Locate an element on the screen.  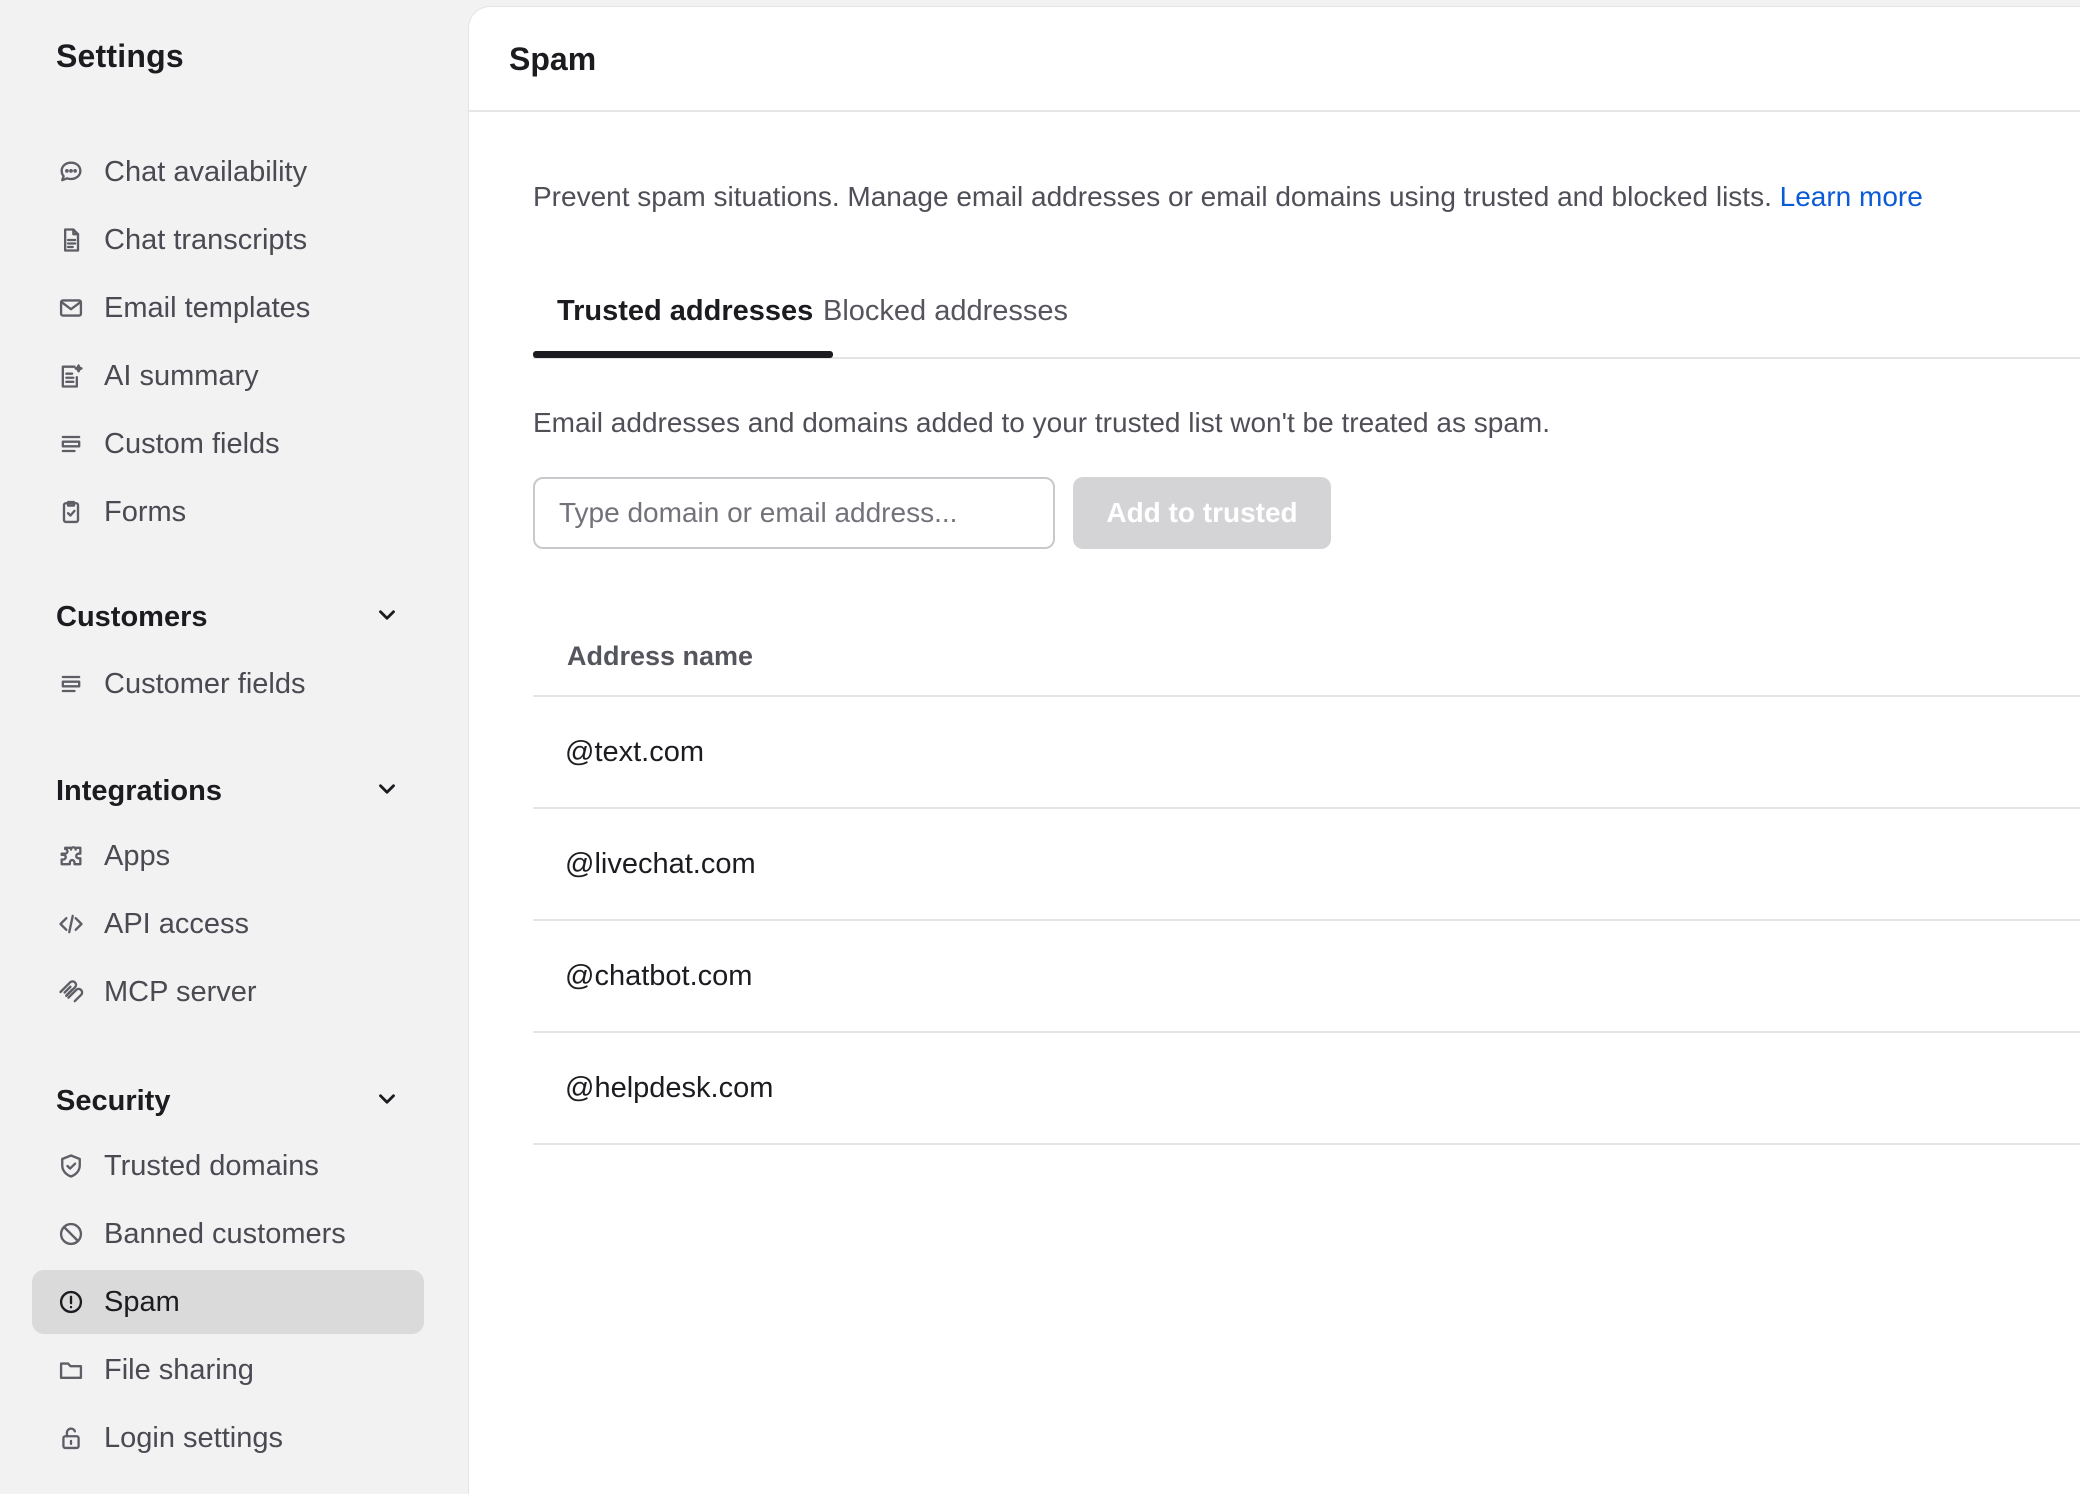
address-cell: @chatbot.com is located at coordinates (659, 975).